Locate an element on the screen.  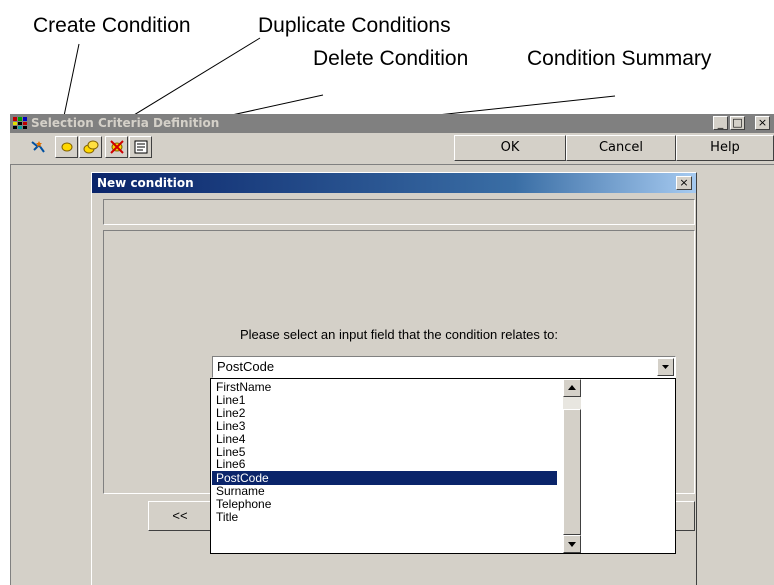
dialog-title: New condition is located at coordinates (145, 183).